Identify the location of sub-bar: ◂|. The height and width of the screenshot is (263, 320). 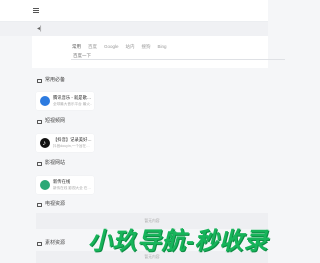
(134, 29).